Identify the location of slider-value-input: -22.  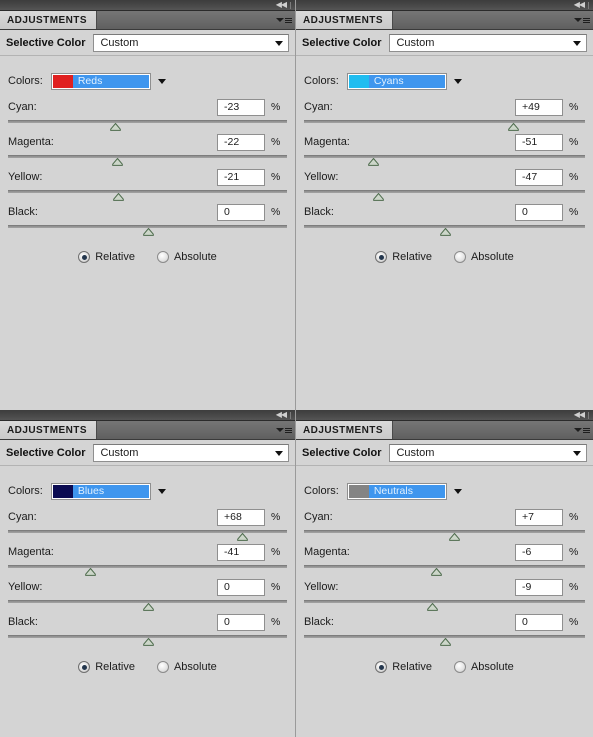
(241, 142).